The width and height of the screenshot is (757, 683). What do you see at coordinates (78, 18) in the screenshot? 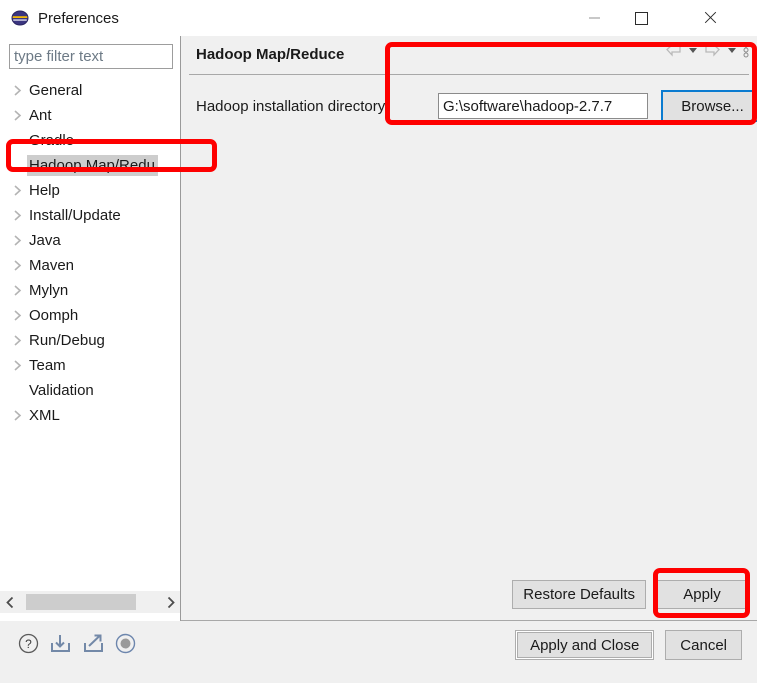
I see `window-title: Preferences` at bounding box center [78, 18].